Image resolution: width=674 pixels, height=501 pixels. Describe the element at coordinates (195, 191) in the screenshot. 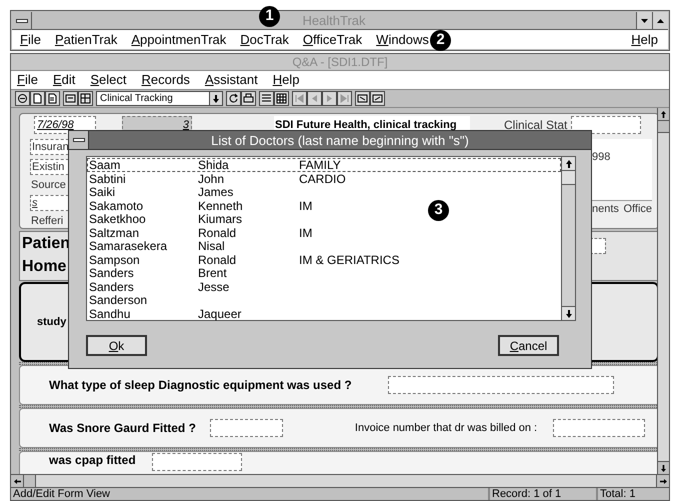

I see `list-row: Saiki James` at that location.